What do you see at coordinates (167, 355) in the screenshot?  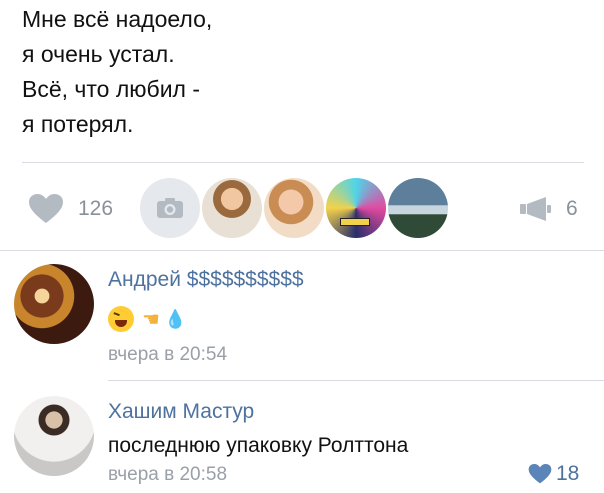 I see `comment-time: вчера в 20:54` at bounding box center [167, 355].